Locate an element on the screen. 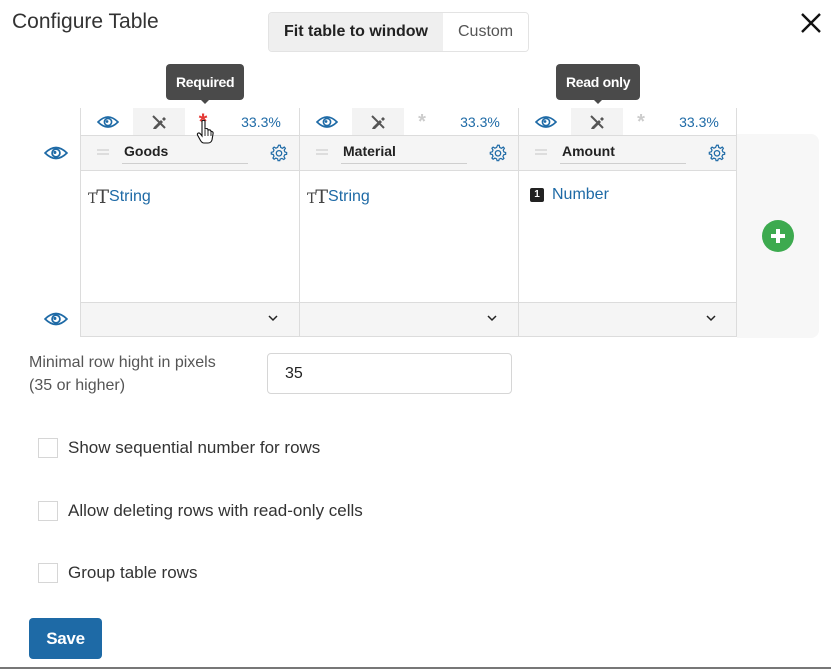 The height and width of the screenshot is (669, 831). min-row-height-input is located at coordinates (389, 373).